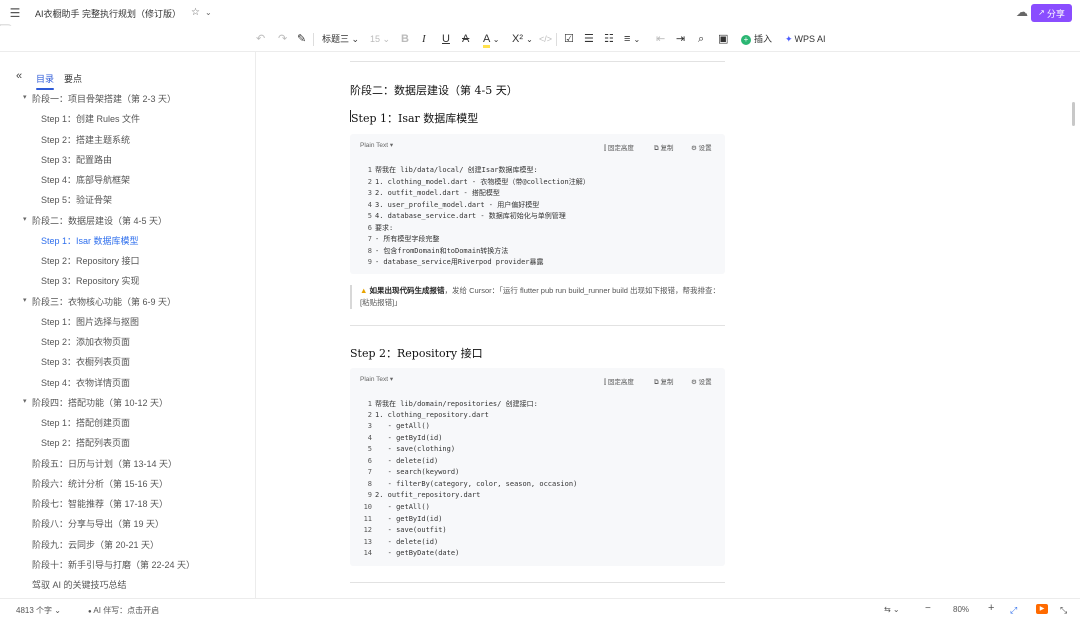 This screenshot has width=1080, height=619. What do you see at coordinates (446, 39) in the screenshot?
I see `underline-icon: U` at bounding box center [446, 39].